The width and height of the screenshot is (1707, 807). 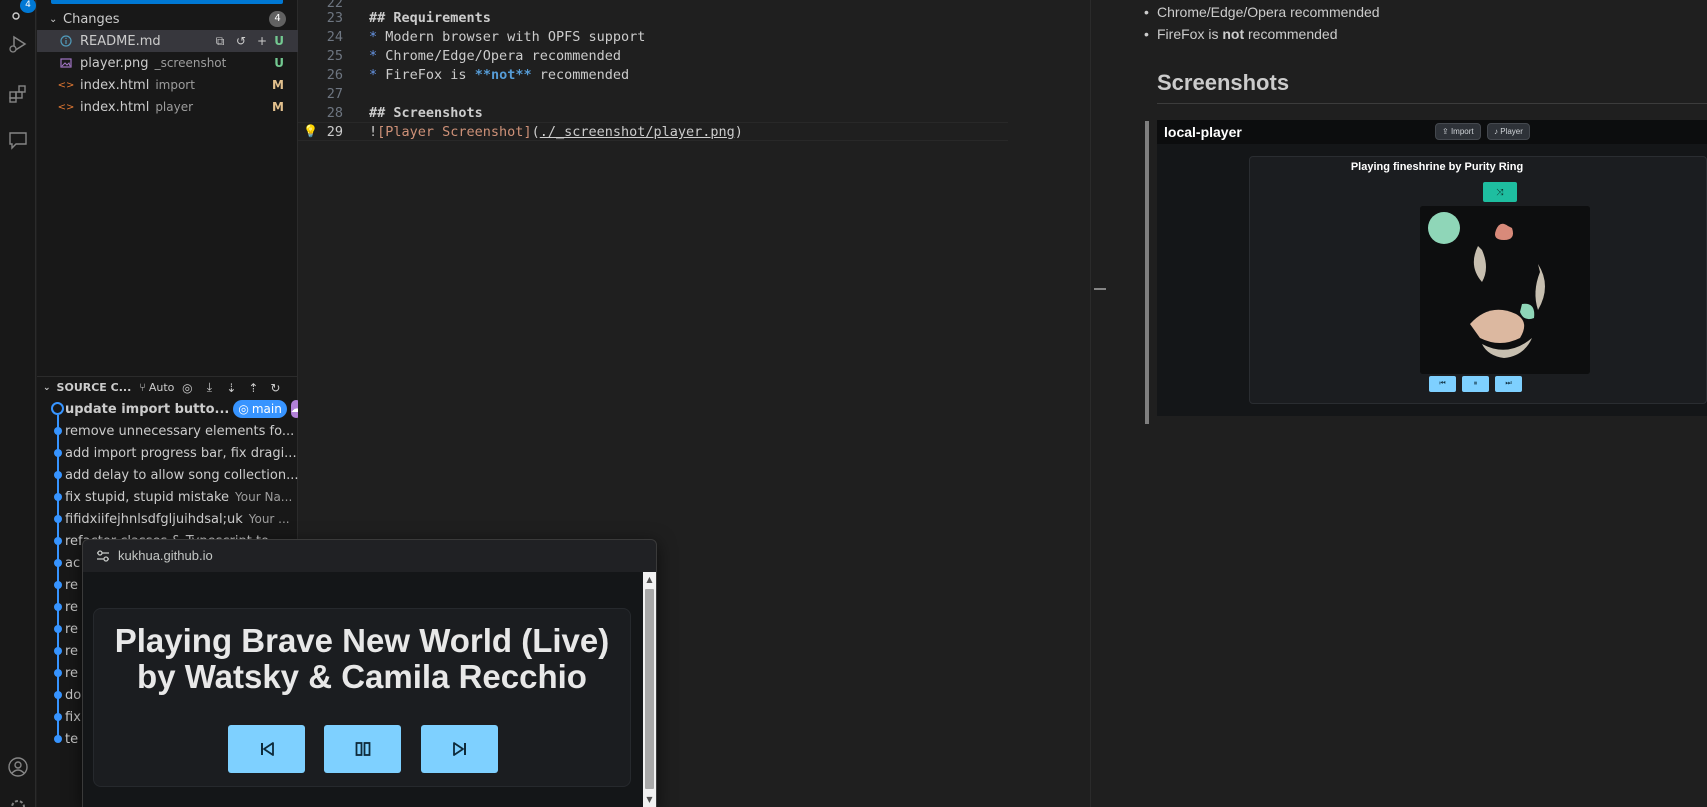 What do you see at coordinates (187, 388) in the screenshot?
I see `target-icon: ◎` at bounding box center [187, 388].